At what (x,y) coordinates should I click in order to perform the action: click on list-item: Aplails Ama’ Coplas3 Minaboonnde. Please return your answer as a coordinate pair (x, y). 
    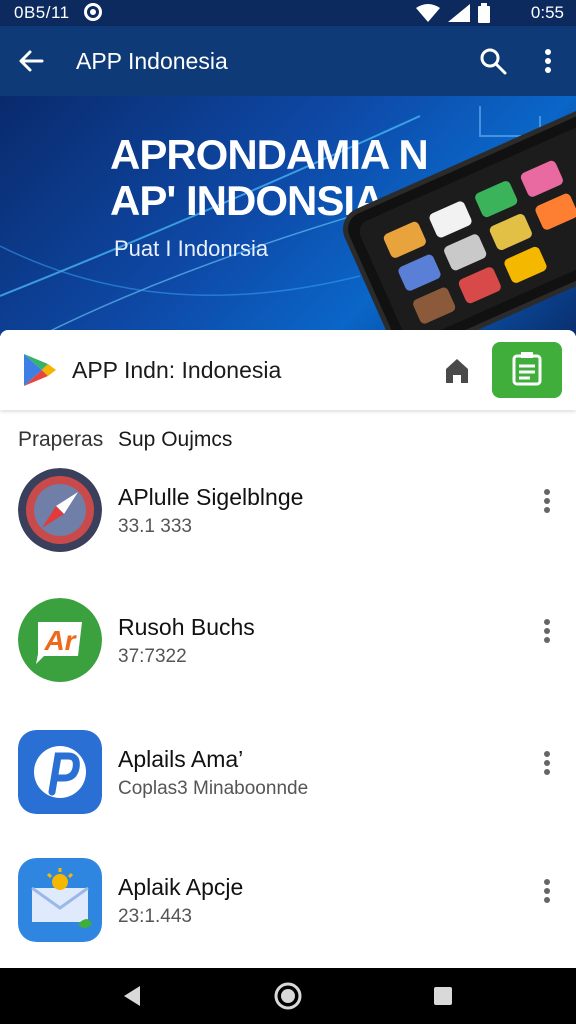
    Looking at the image, I should click on (288, 795).